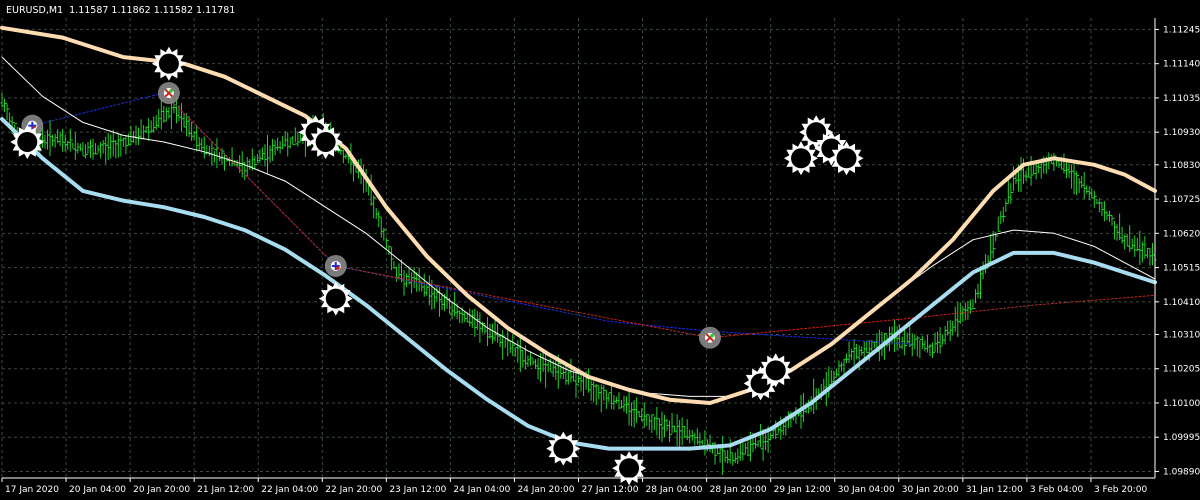  Describe the element at coordinates (97, 490) in the screenshot. I see `time-tick-label: 20 Jan 04:00` at that location.